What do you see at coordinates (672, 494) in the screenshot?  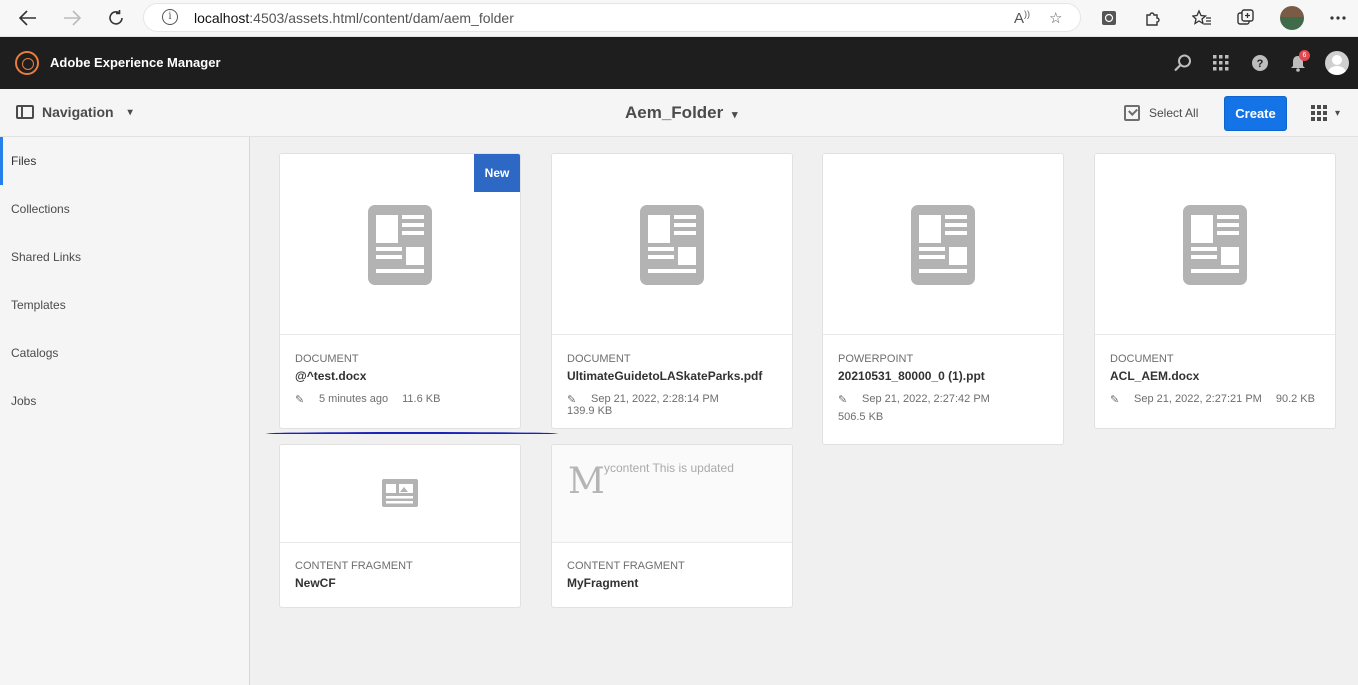 I see `asset-thumbnail: M ycontent This is updated` at bounding box center [672, 494].